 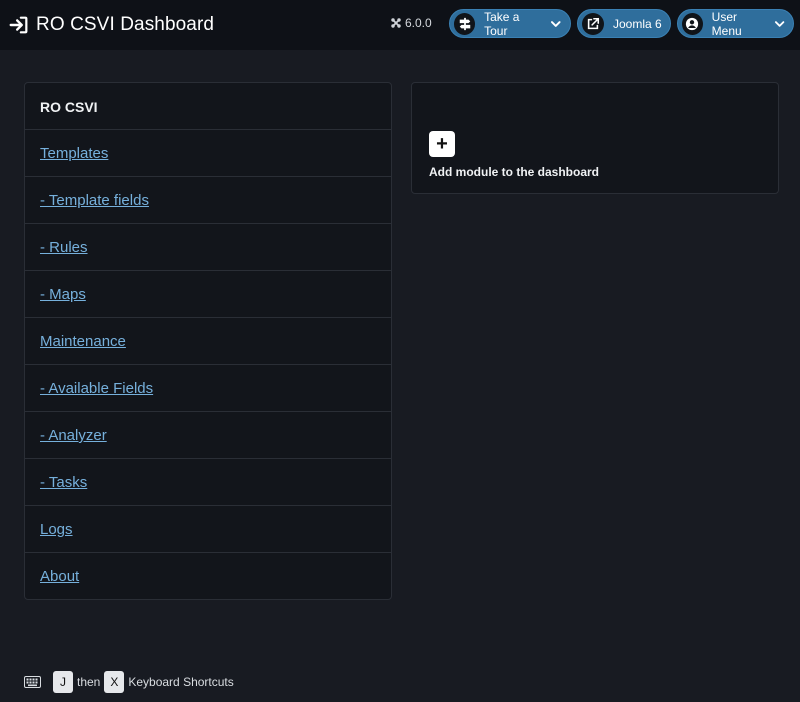 I want to click on menu-item-logs: Logs, so click(x=208, y=529).